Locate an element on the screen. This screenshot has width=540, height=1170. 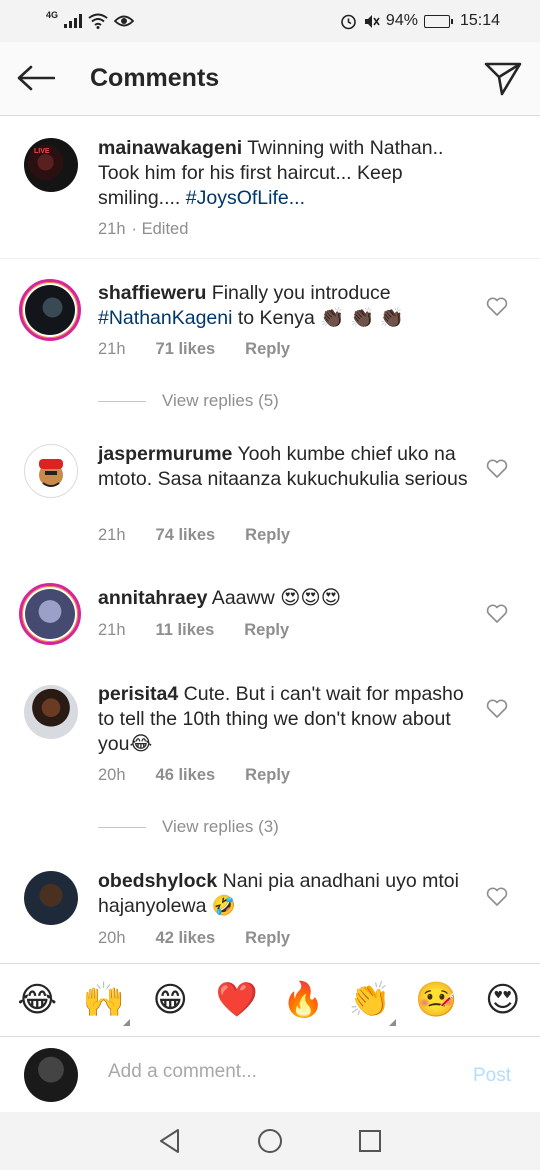
comment-body: Aaaww 😍😍😍 is located at coordinates (274, 598).